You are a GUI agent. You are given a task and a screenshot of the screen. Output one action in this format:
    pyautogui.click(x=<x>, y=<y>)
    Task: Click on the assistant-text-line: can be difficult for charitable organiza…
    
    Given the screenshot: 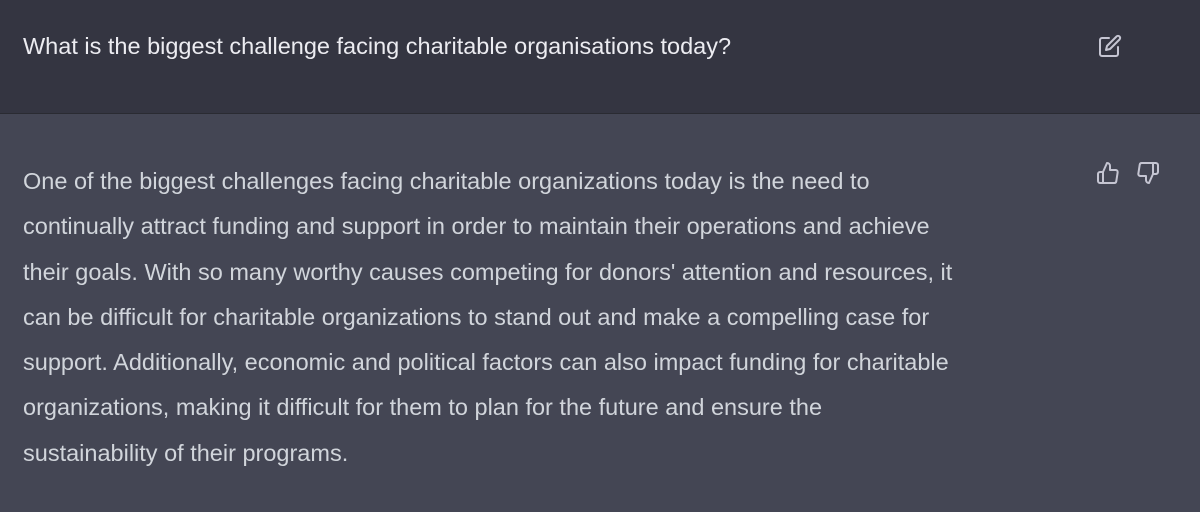 What is the action you would take?
    pyautogui.click(x=476, y=316)
    